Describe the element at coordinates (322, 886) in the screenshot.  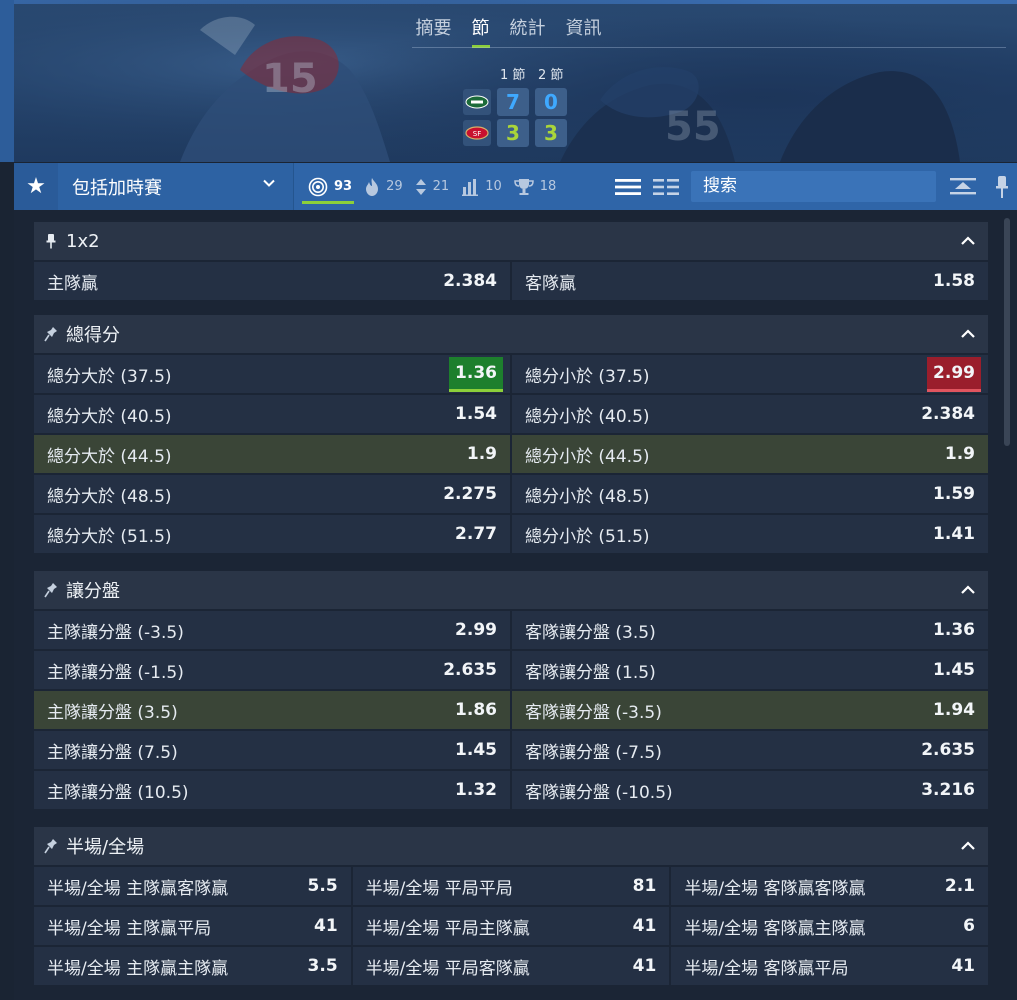
I see `odds-value: 5.5` at that location.